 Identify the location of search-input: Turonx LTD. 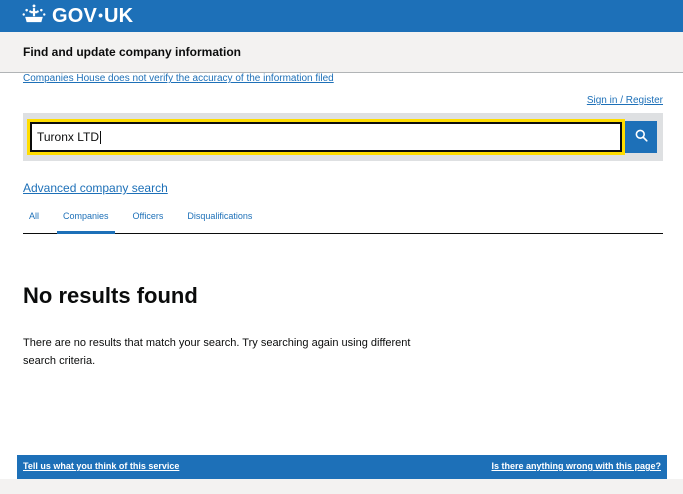
(326, 137).